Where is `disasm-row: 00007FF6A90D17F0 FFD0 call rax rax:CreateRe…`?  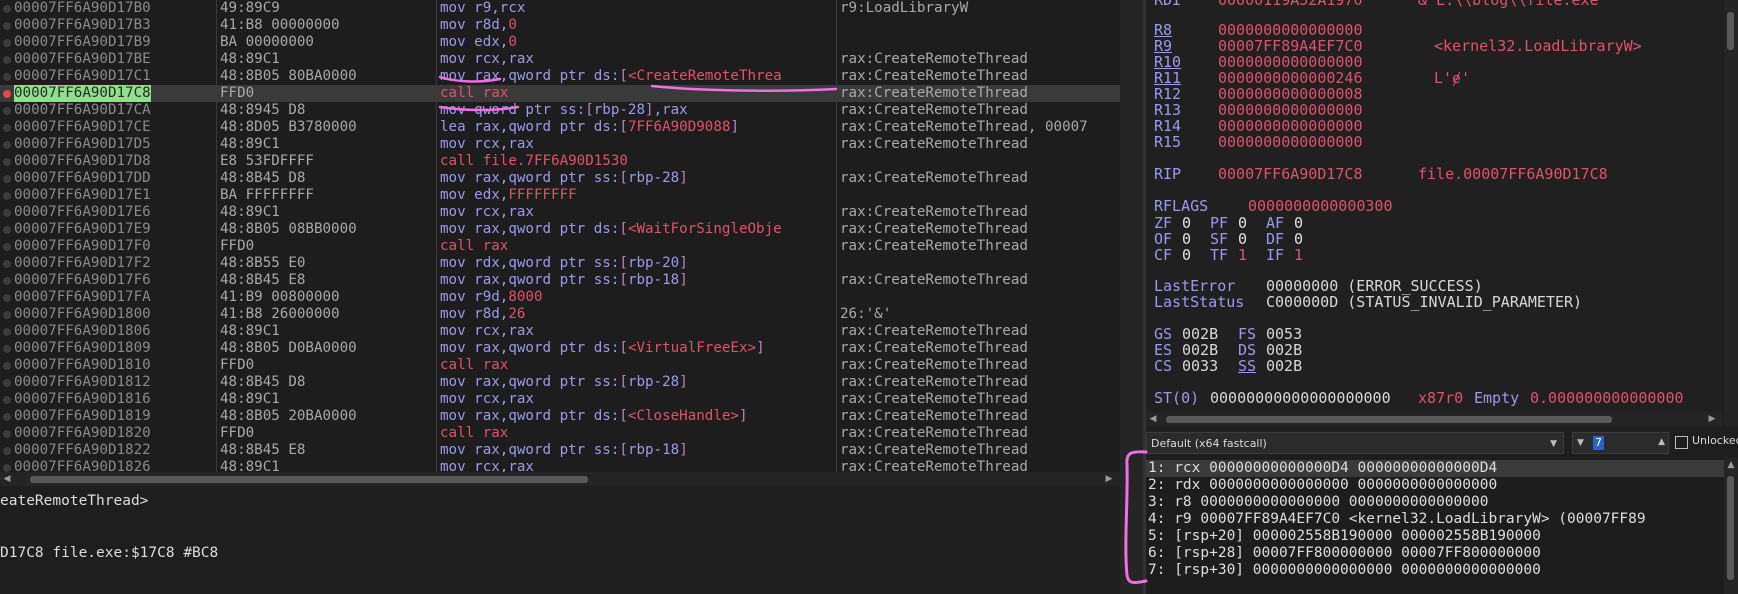 disasm-row: 00007FF6A90D17F0 FFD0 call rax rax:CreateRe… is located at coordinates (560, 246).